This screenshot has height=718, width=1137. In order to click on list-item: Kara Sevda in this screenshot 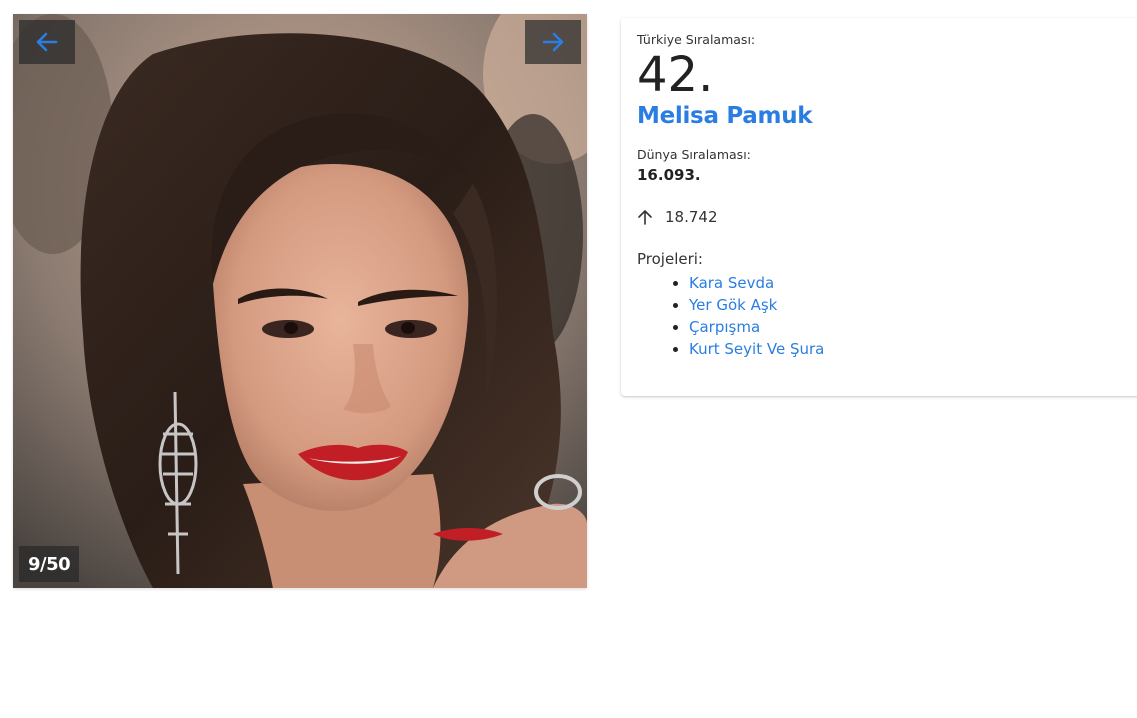, I will do `click(912, 283)`.